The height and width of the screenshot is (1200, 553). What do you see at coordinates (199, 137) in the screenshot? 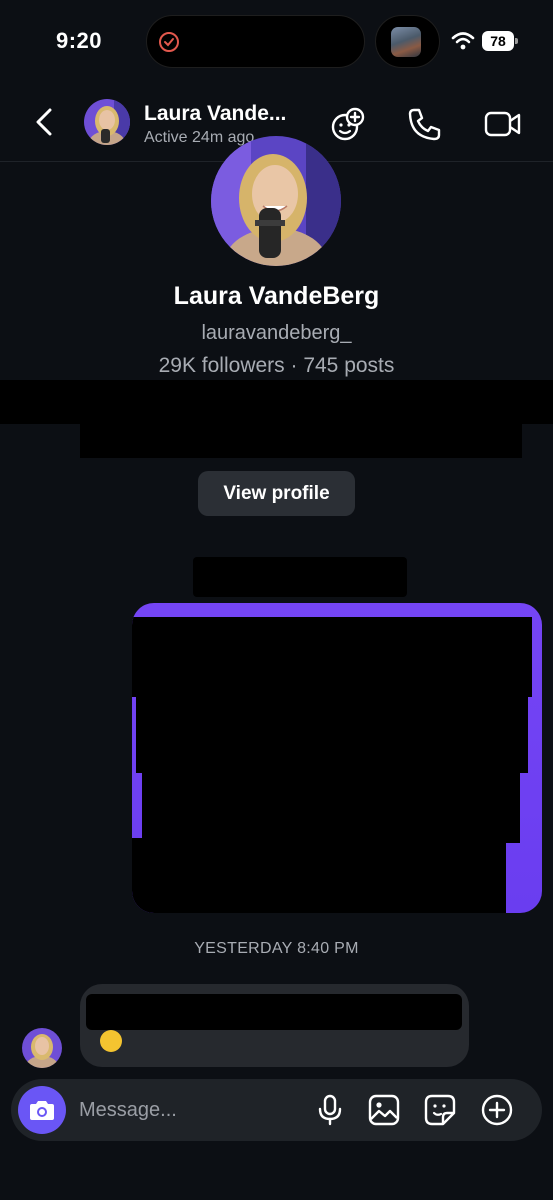
I see `activity-status: Active 24m ago` at bounding box center [199, 137].